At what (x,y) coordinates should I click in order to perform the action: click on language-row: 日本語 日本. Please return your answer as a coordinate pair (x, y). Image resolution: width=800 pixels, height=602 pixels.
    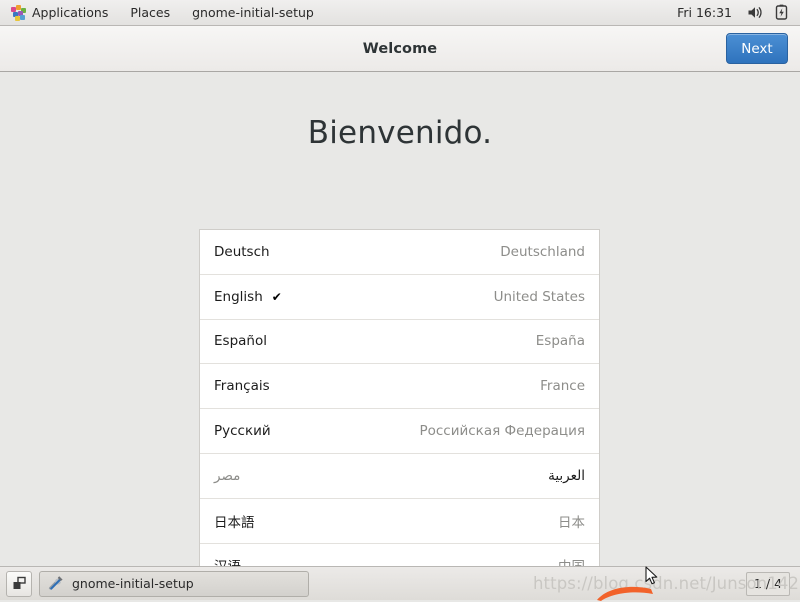
    Looking at the image, I should click on (399, 521).